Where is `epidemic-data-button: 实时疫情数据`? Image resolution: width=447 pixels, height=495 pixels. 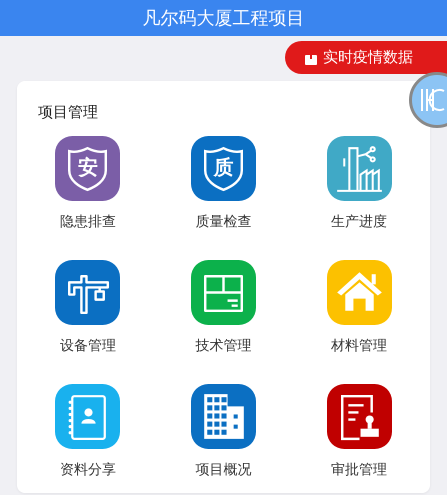 epidemic-data-button: 实时疫情数据 is located at coordinates (366, 57).